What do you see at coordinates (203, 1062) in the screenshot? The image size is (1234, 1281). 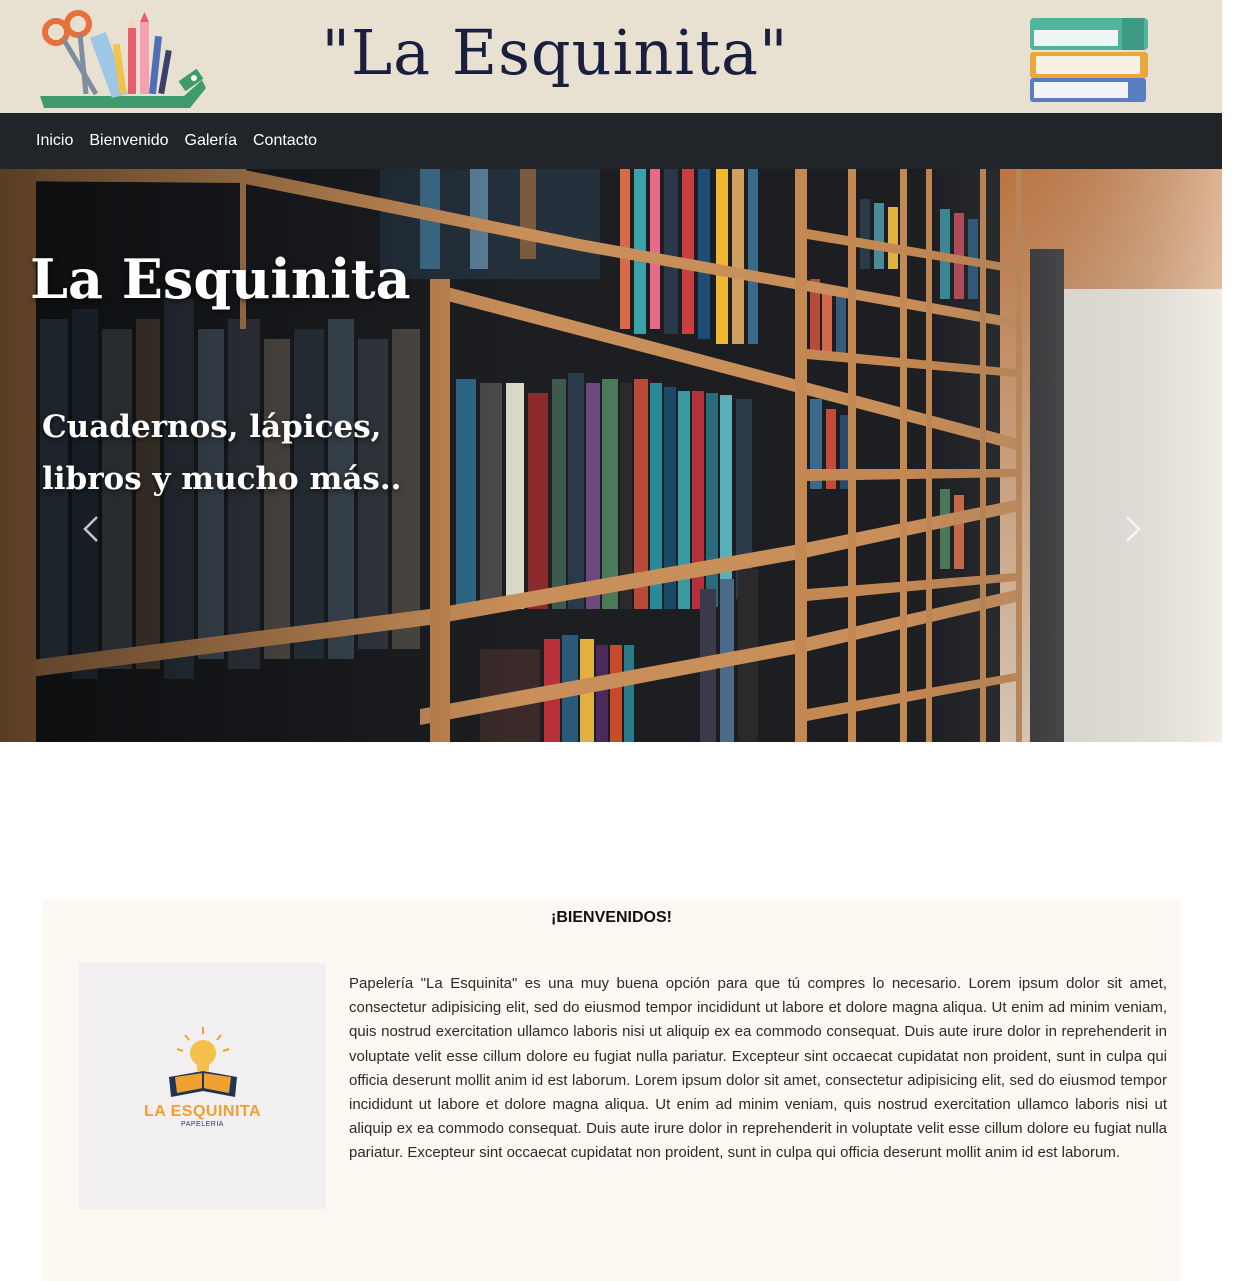 I see `lightbulb-book-logo-icon` at bounding box center [203, 1062].